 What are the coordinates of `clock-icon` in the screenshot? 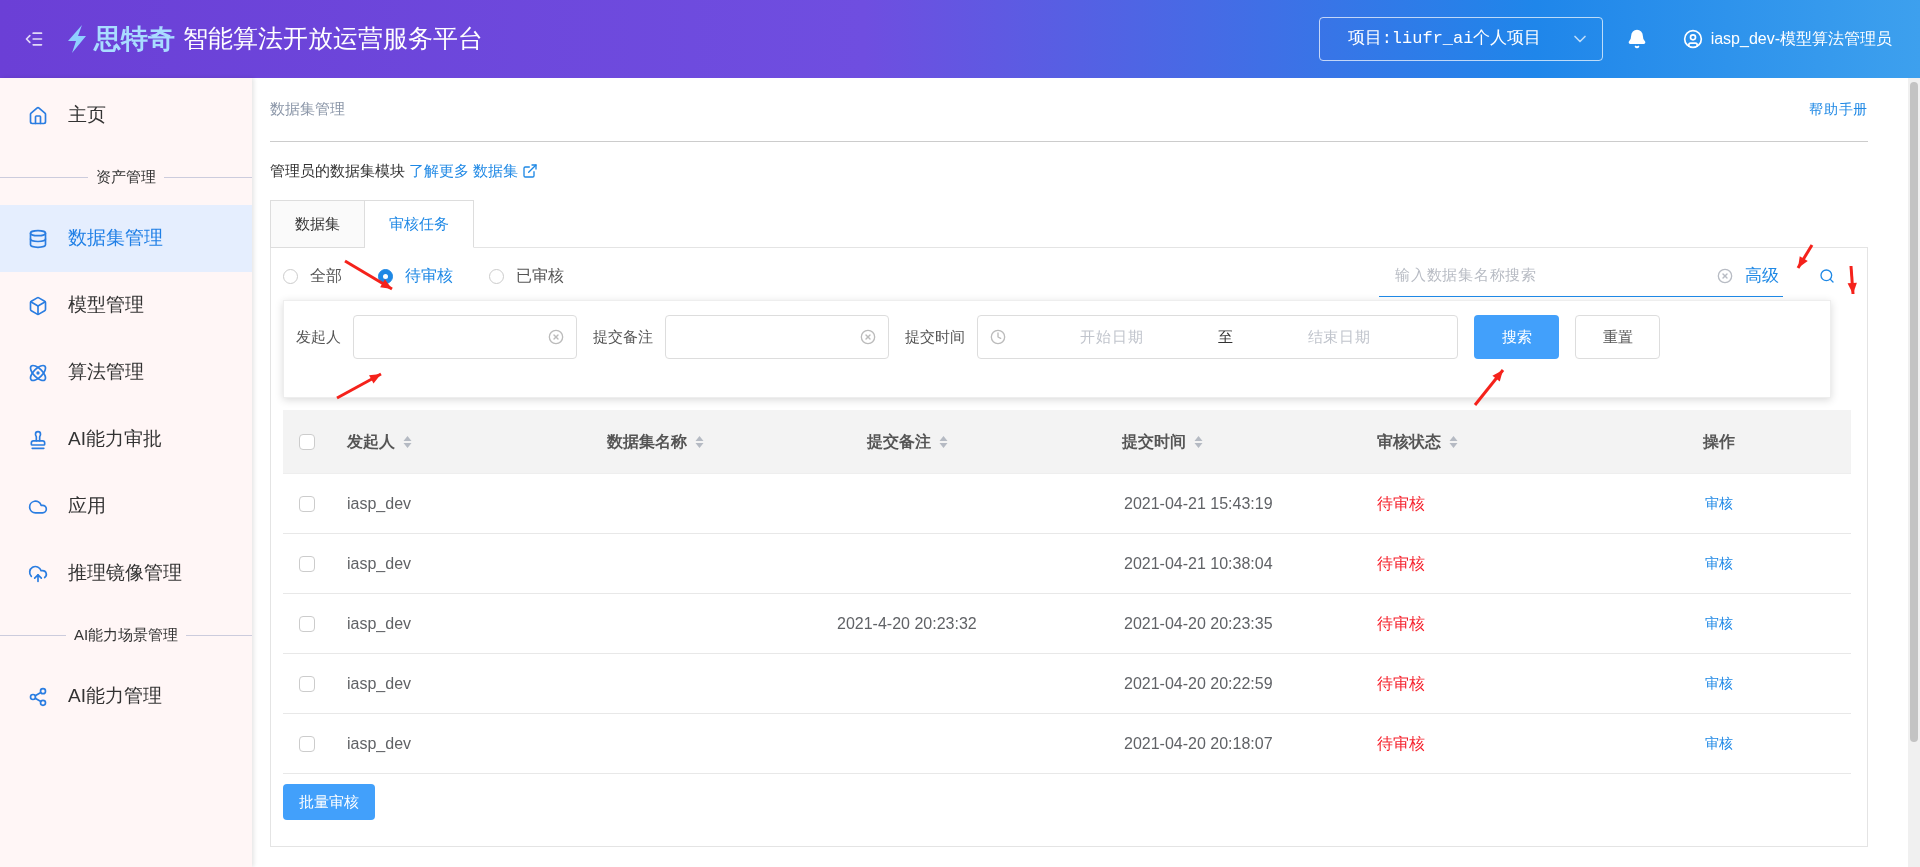 It's located at (998, 337).